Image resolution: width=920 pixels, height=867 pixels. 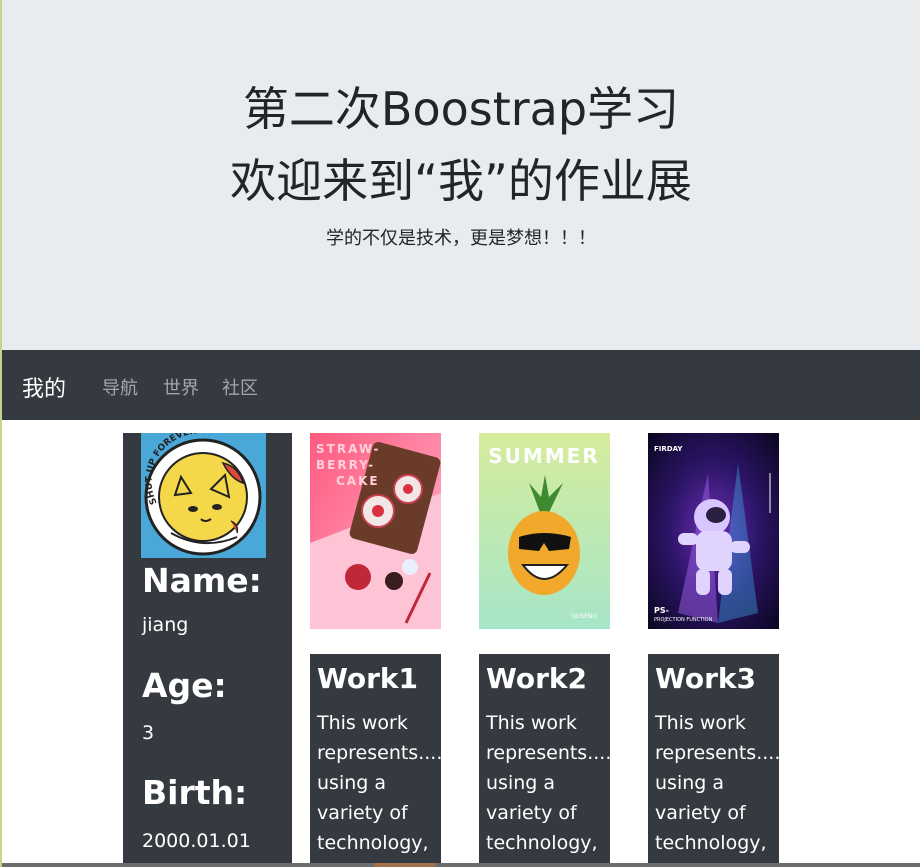 What do you see at coordinates (544, 531) in the screenshot?
I see `work2-poster: SUMMER QUSENG` at bounding box center [544, 531].